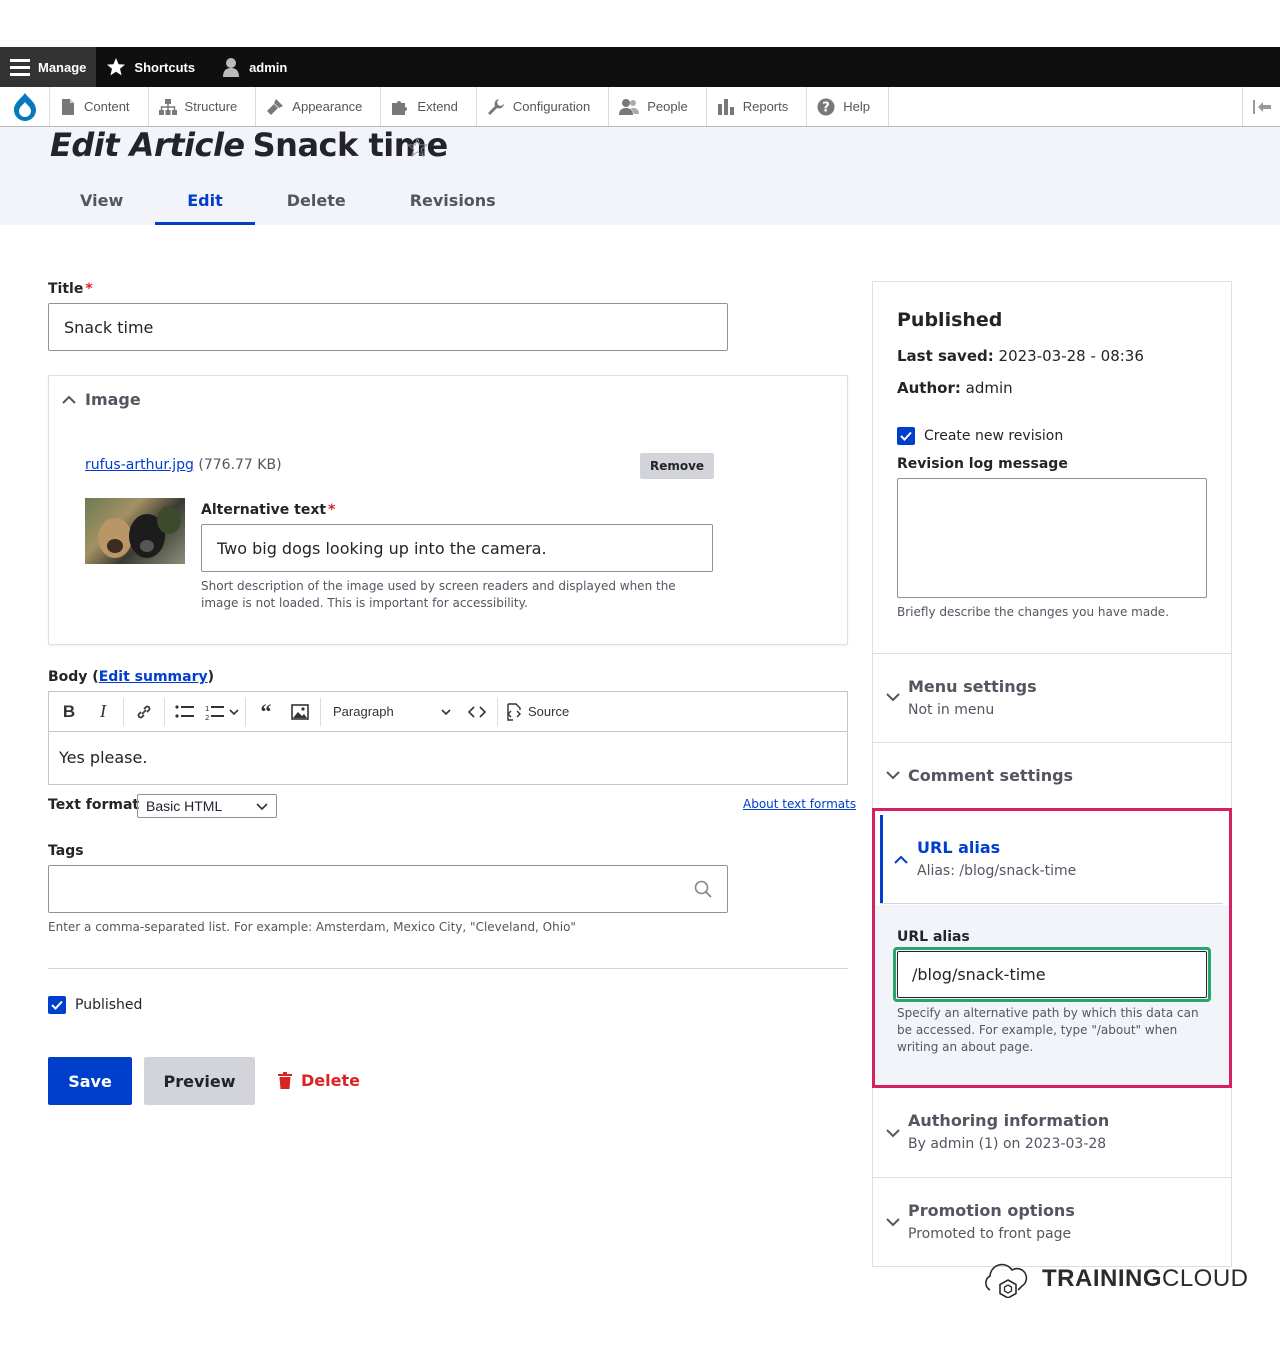 Image resolution: width=1280 pixels, height=1348 pixels. Describe the element at coordinates (199, 1081) in the screenshot. I see `preview-button: Preview` at that location.